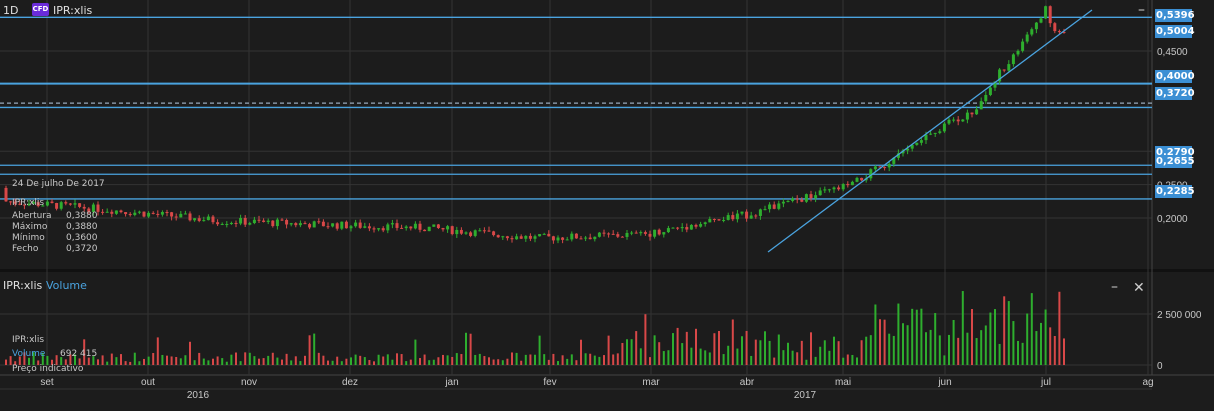  What do you see at coordinates (48, 369) in the screenshot?
I see `volume-info-note: Preço indicativo` at bounding box center [48, 369].